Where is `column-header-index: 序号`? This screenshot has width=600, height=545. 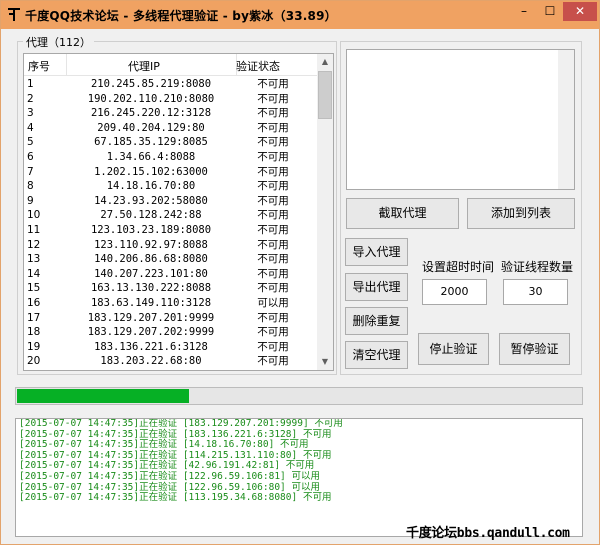
column-header-index: 序号 is located at coordinates (39, 66).